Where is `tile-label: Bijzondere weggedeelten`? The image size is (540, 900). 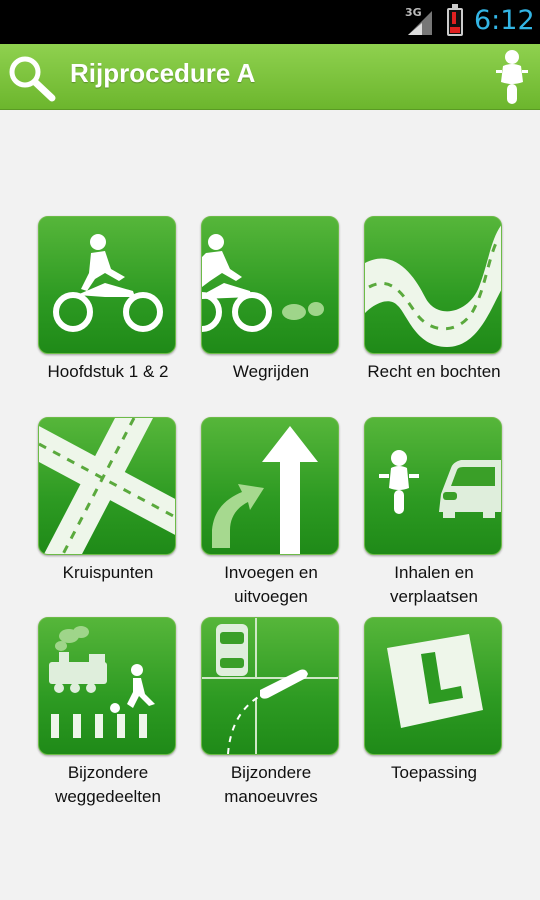 tile-label: Bijzondere weggedeelten is located at coordinates (108, 784).